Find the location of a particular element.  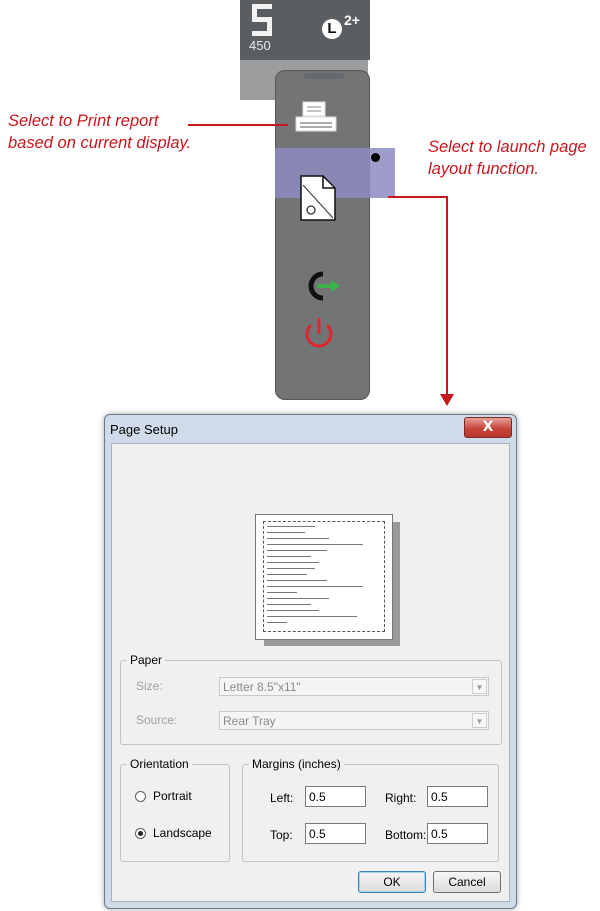

arrow-down-icon is located at coordinates (447, 400).